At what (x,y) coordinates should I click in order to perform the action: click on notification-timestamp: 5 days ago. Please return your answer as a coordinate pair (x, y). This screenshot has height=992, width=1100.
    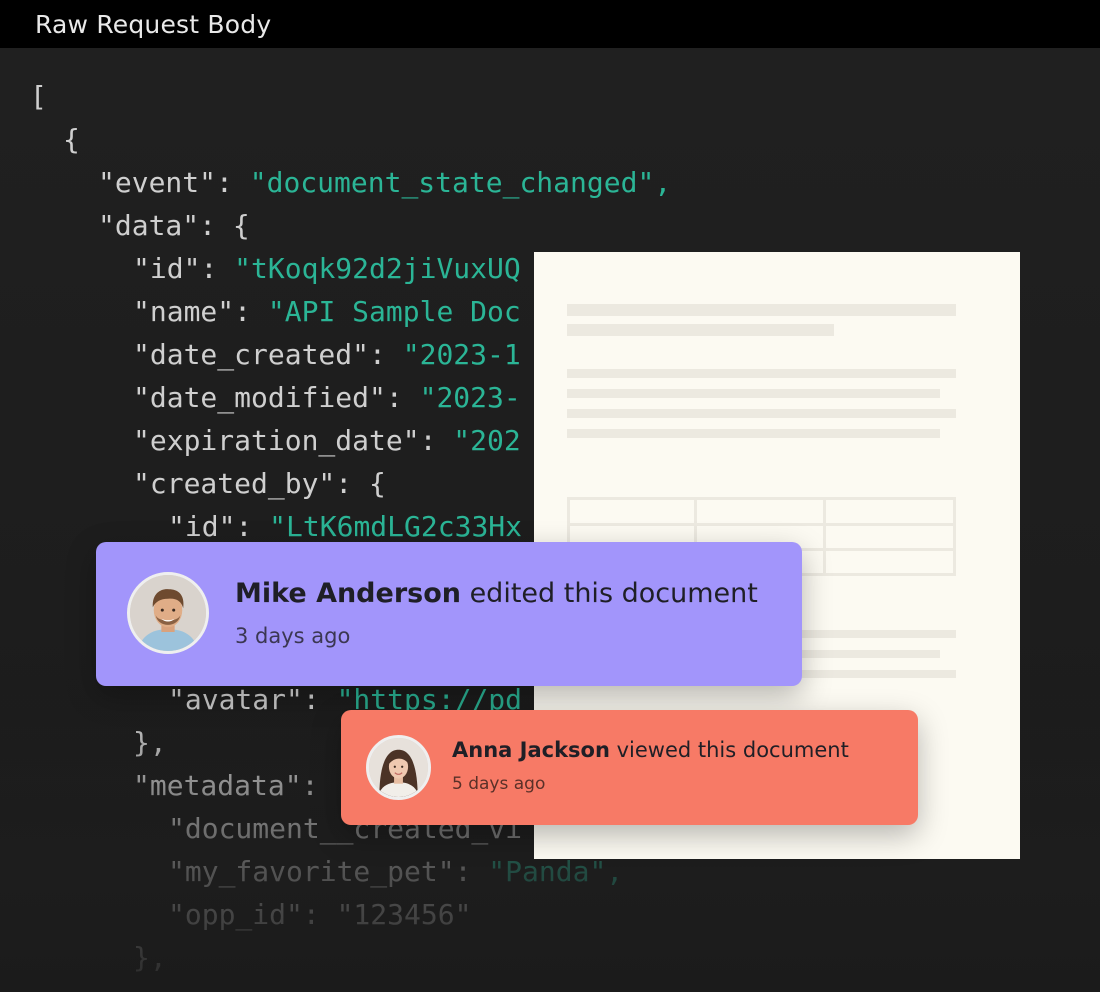
    Looking at the image, I should click on (499, 784).